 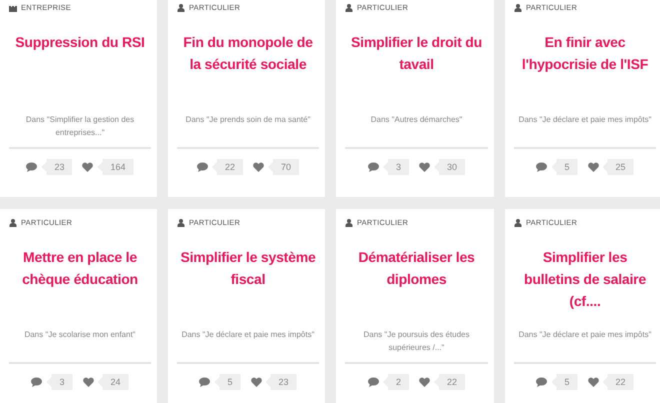 What do you see at coordinates (450, 167) in the screenshot?
I see `like-count: 30` at bounding box center [450, 167].